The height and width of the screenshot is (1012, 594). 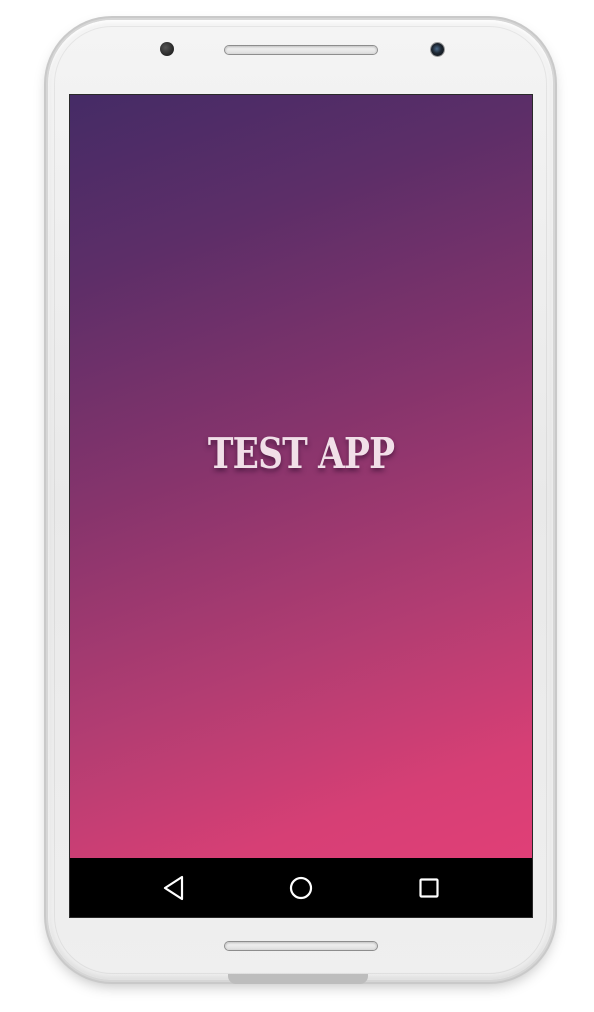 I want to click on earpiece-speaker, so click(x=301, y=50).